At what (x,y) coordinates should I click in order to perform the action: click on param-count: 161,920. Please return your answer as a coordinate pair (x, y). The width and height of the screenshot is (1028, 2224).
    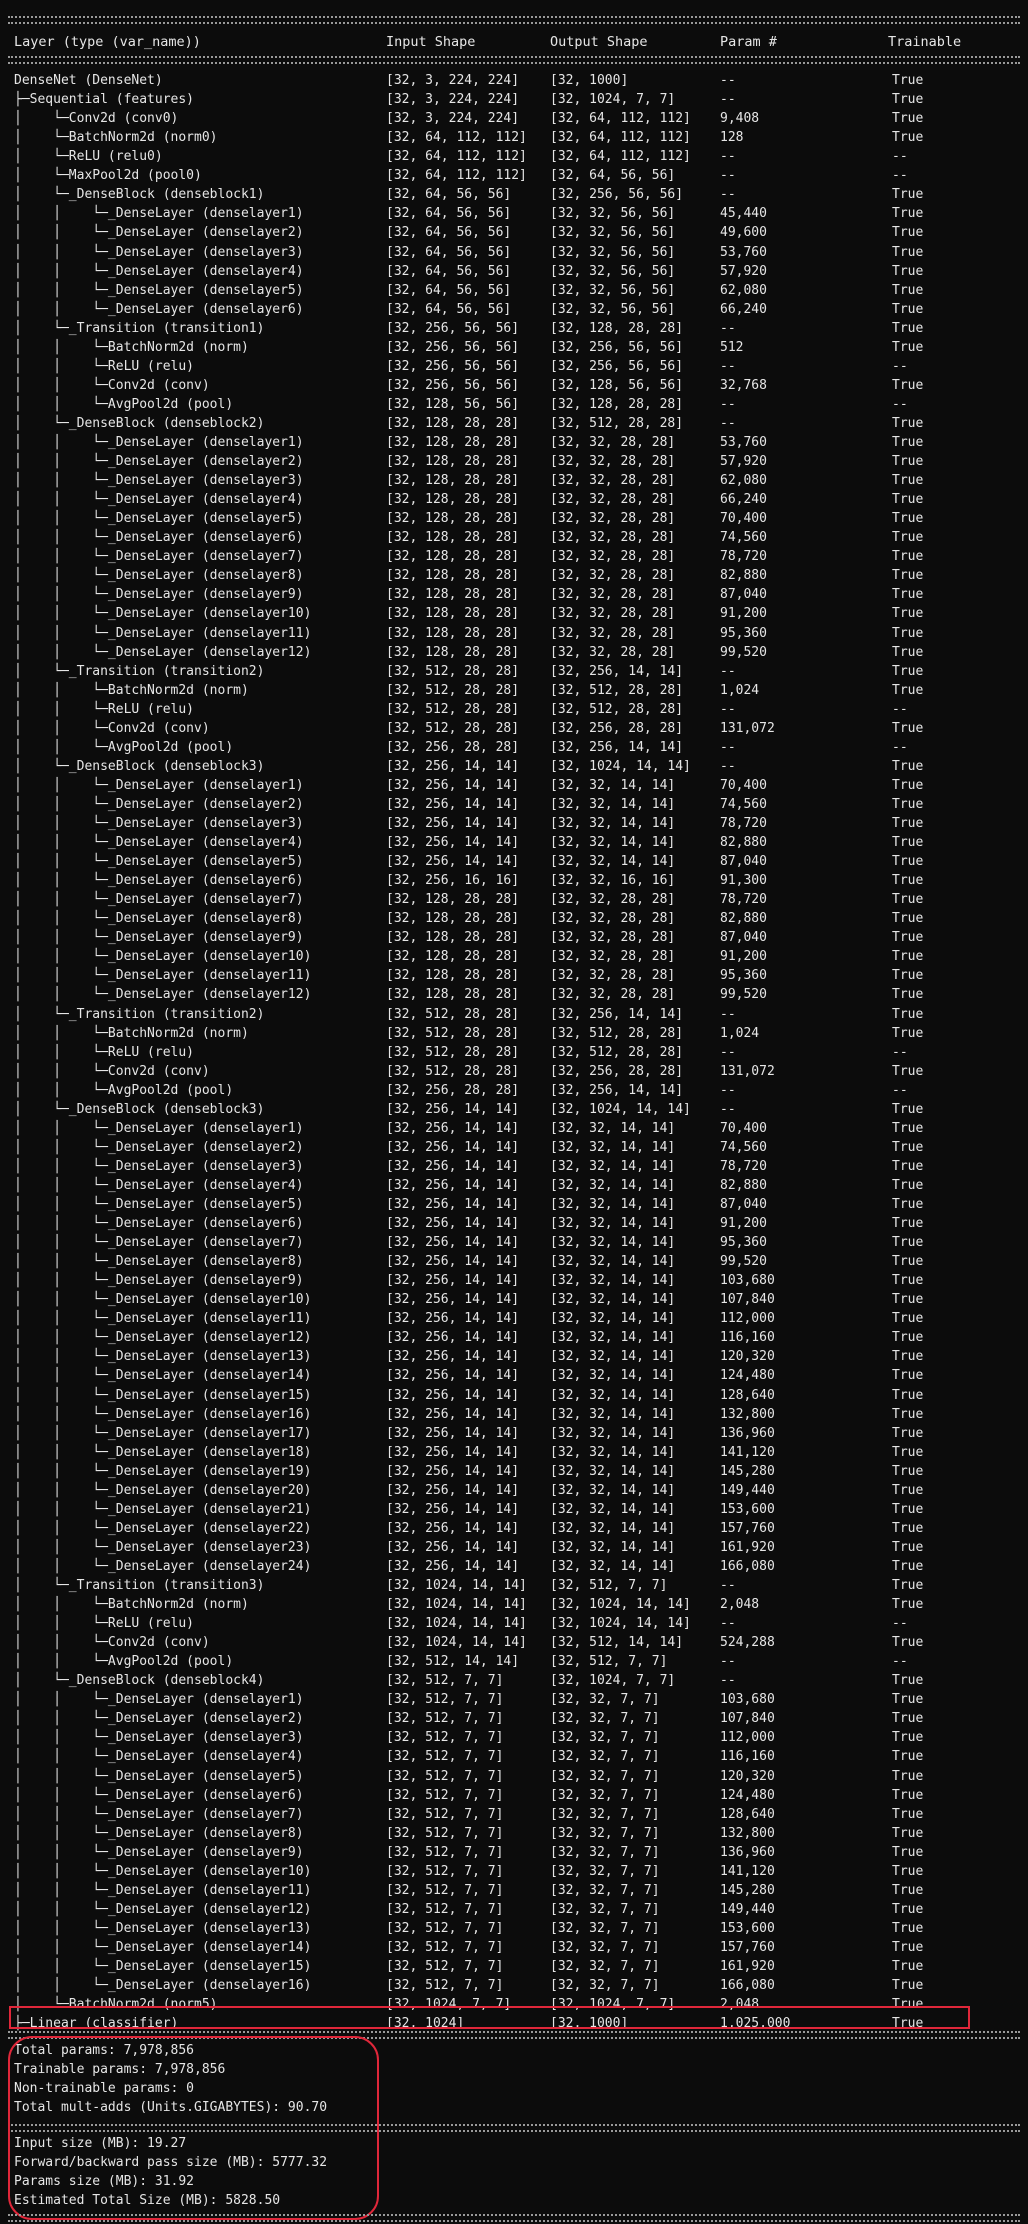
    Looking at the image, I should click on (747, 1547).